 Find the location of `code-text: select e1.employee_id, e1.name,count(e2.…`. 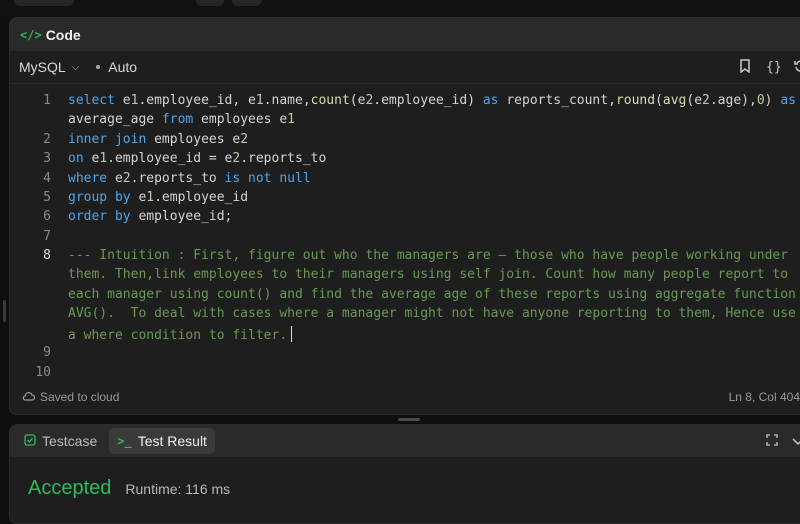

code-text: select e1.employee_id, e1.name,count(e2.… is located at coordinates (432, 100).